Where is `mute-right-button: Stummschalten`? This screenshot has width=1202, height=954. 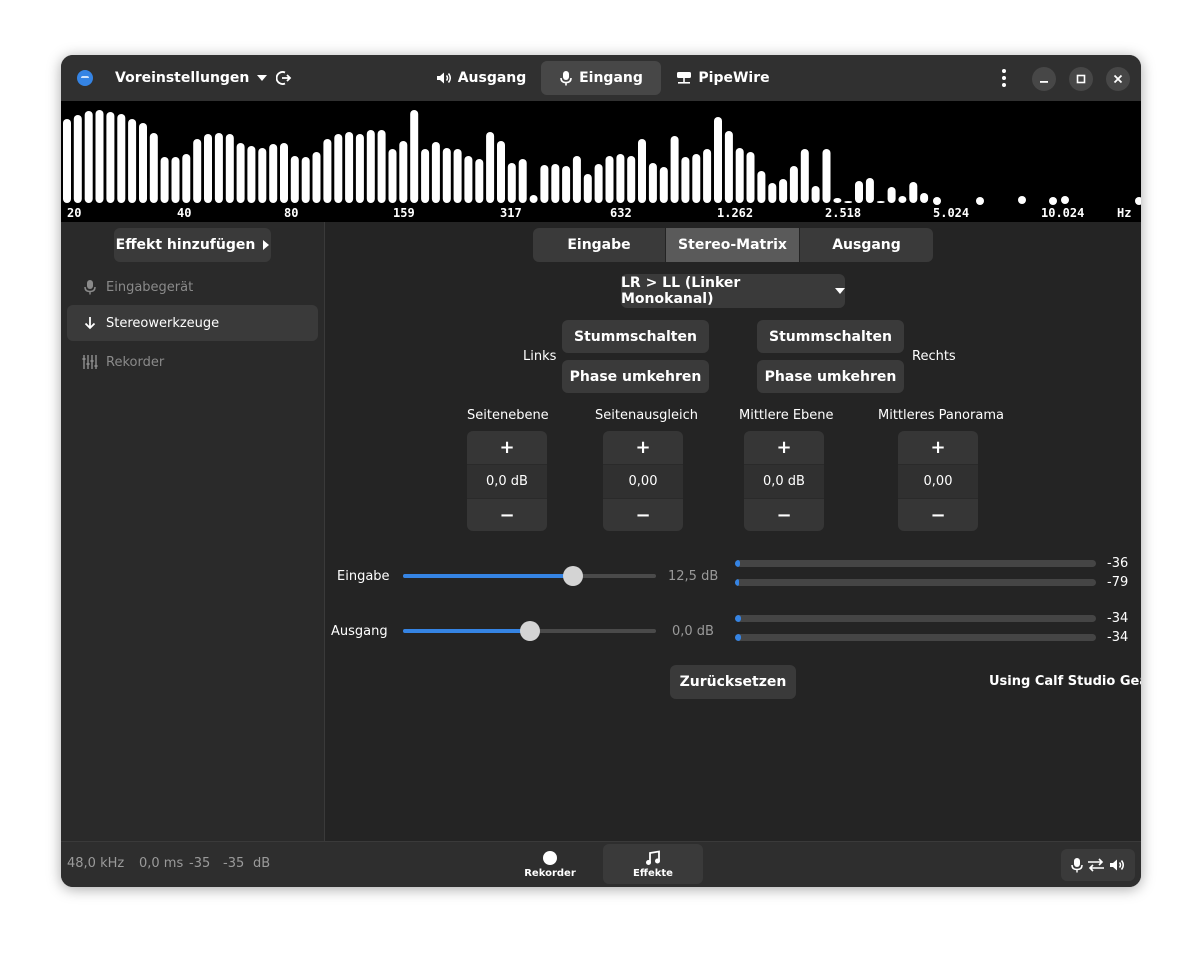
mute-right-button: Stummschalten is located at coordinates (830, 336).